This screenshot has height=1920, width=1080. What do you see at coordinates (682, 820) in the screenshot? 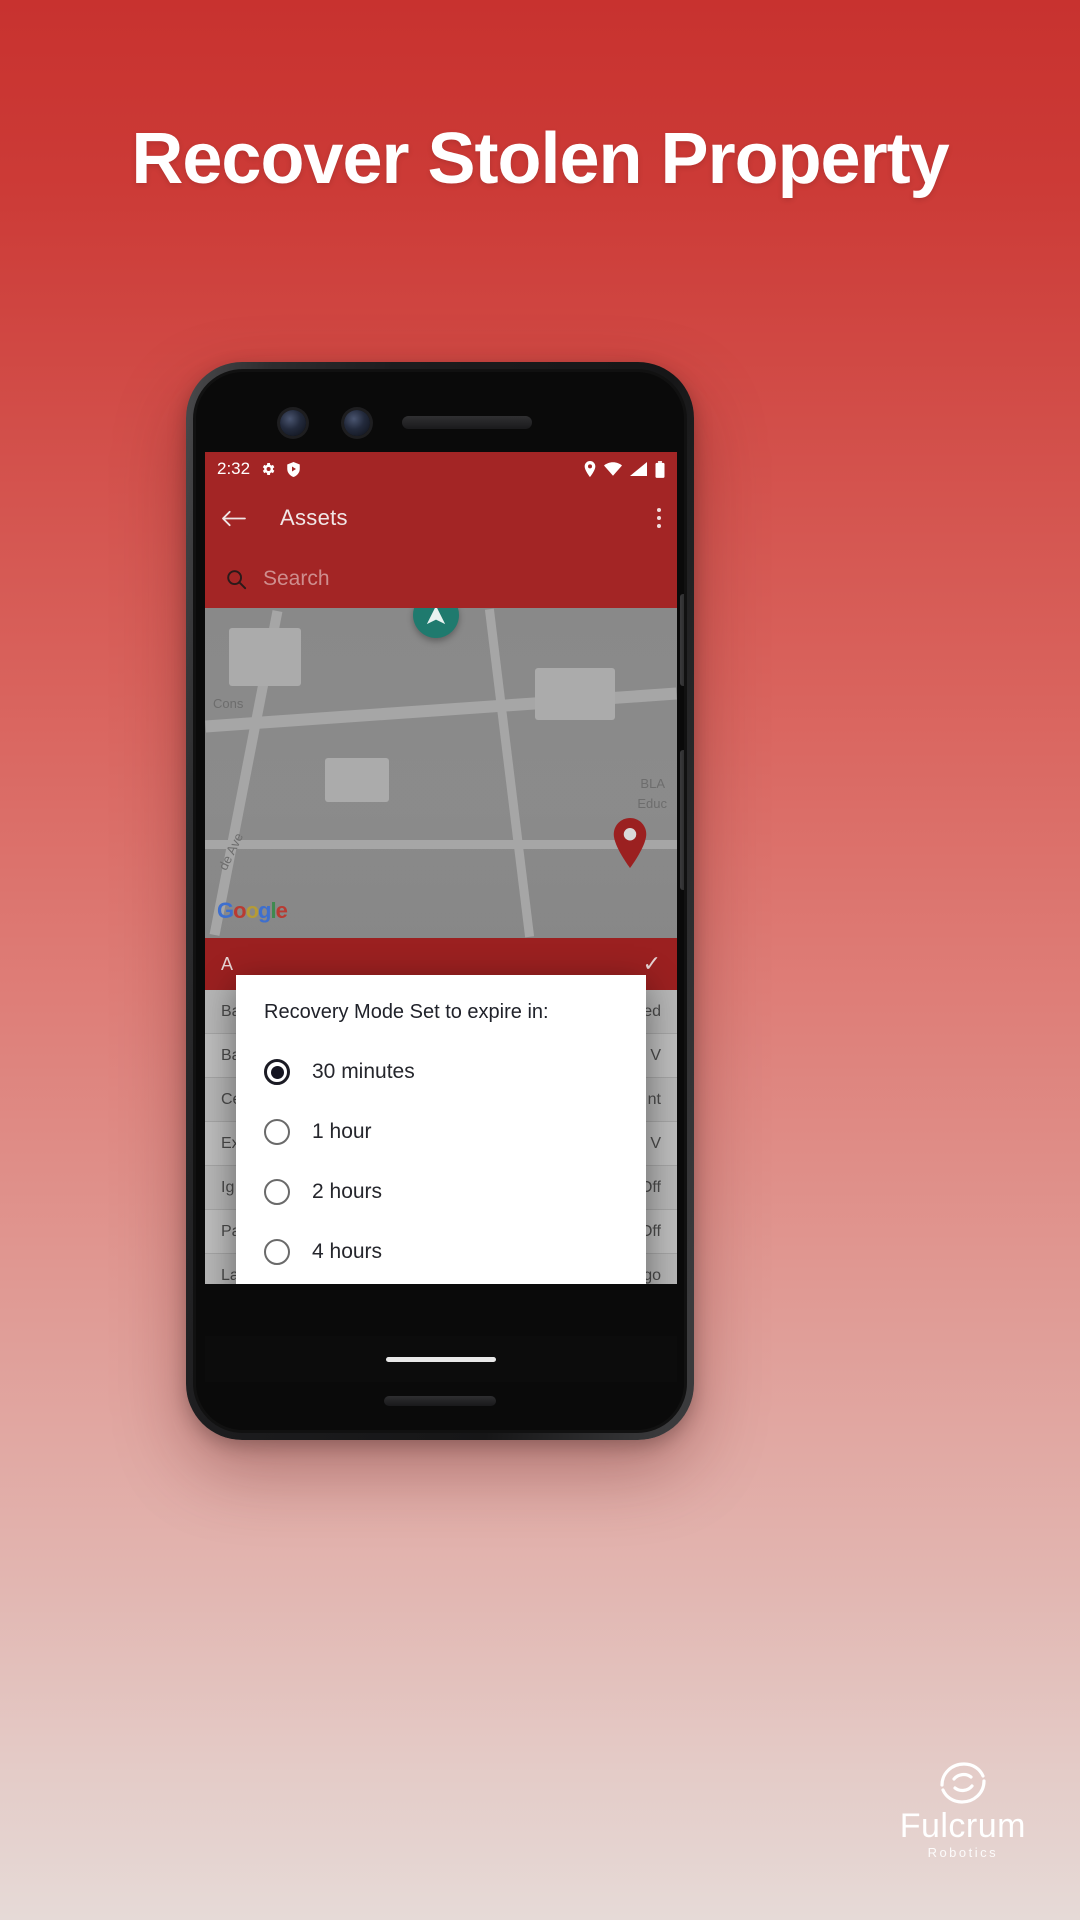
I see `volume-button` at bounding box center [682, 820].